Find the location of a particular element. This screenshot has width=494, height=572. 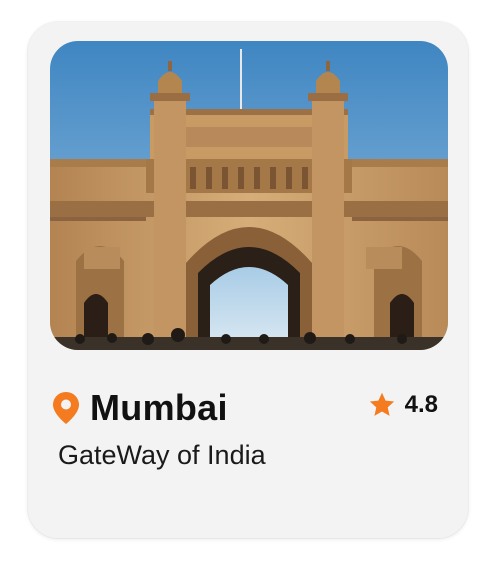

city-name: Mumbai is located at coordinates (159, 407).